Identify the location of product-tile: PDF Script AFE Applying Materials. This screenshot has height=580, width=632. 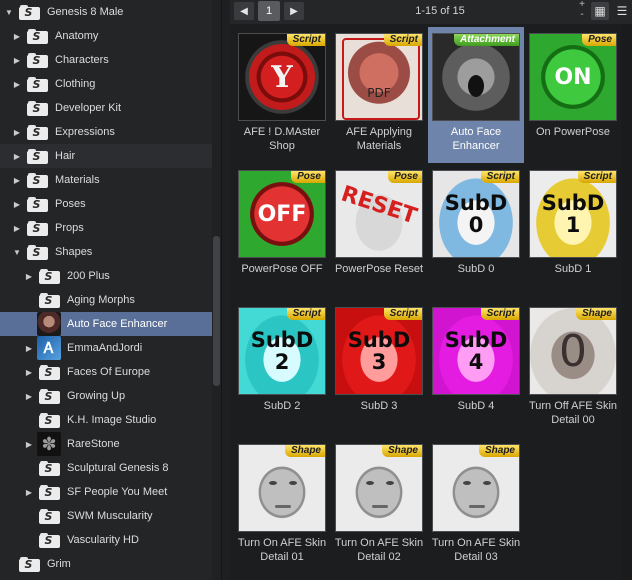
(379, 95).